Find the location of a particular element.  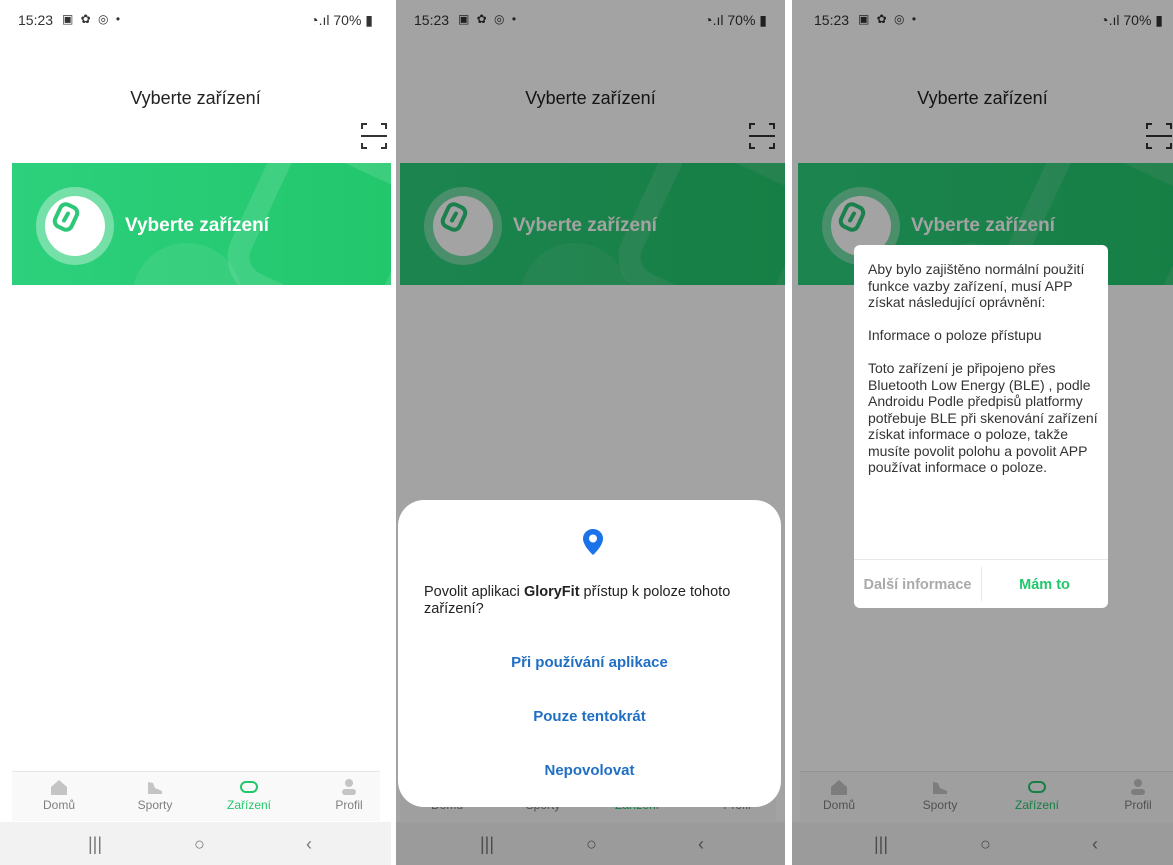

app-name: GloryFit is located at coordinates (551, 592).